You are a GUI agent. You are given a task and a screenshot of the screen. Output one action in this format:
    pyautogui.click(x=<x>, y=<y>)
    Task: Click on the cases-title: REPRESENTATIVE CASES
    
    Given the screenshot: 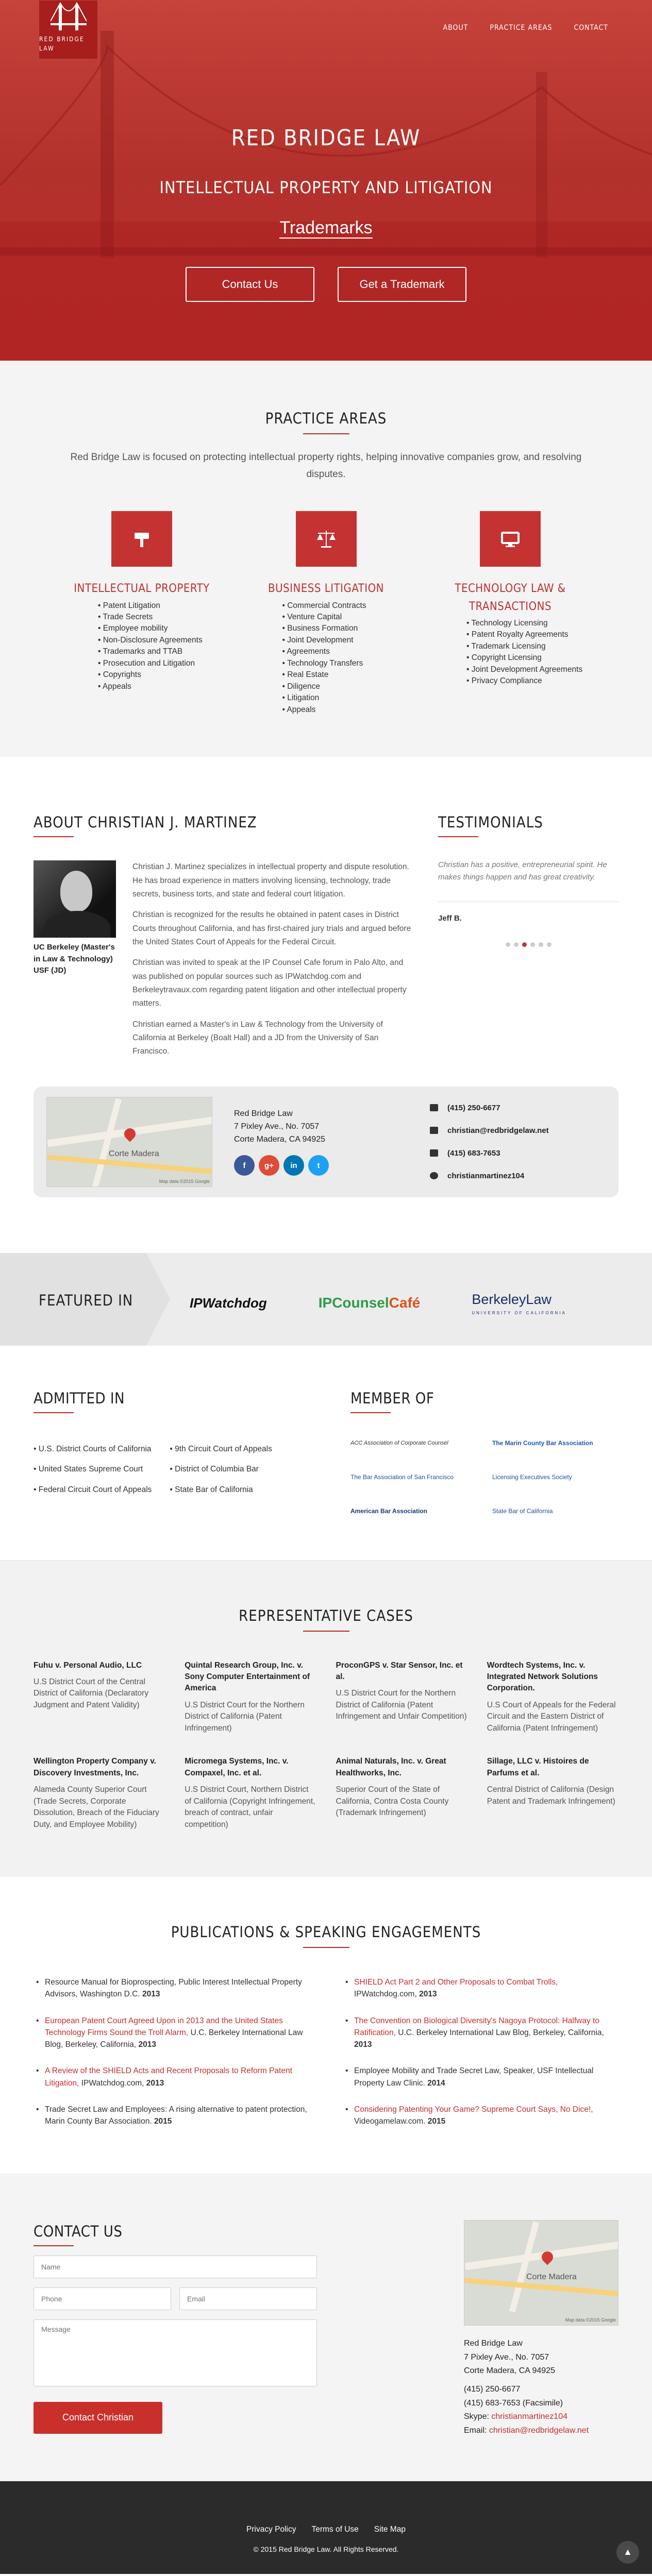 What is the action you would take?
    pyautogui.click(x=326, y=1618)
    